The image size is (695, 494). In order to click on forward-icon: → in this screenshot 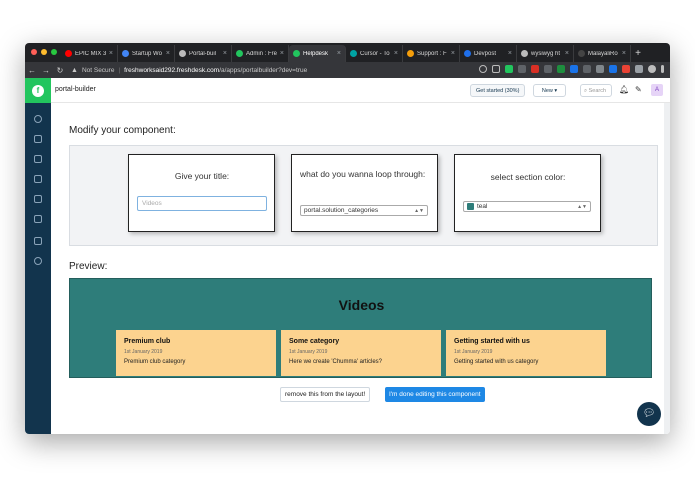, I will do `click(46, 70)`.